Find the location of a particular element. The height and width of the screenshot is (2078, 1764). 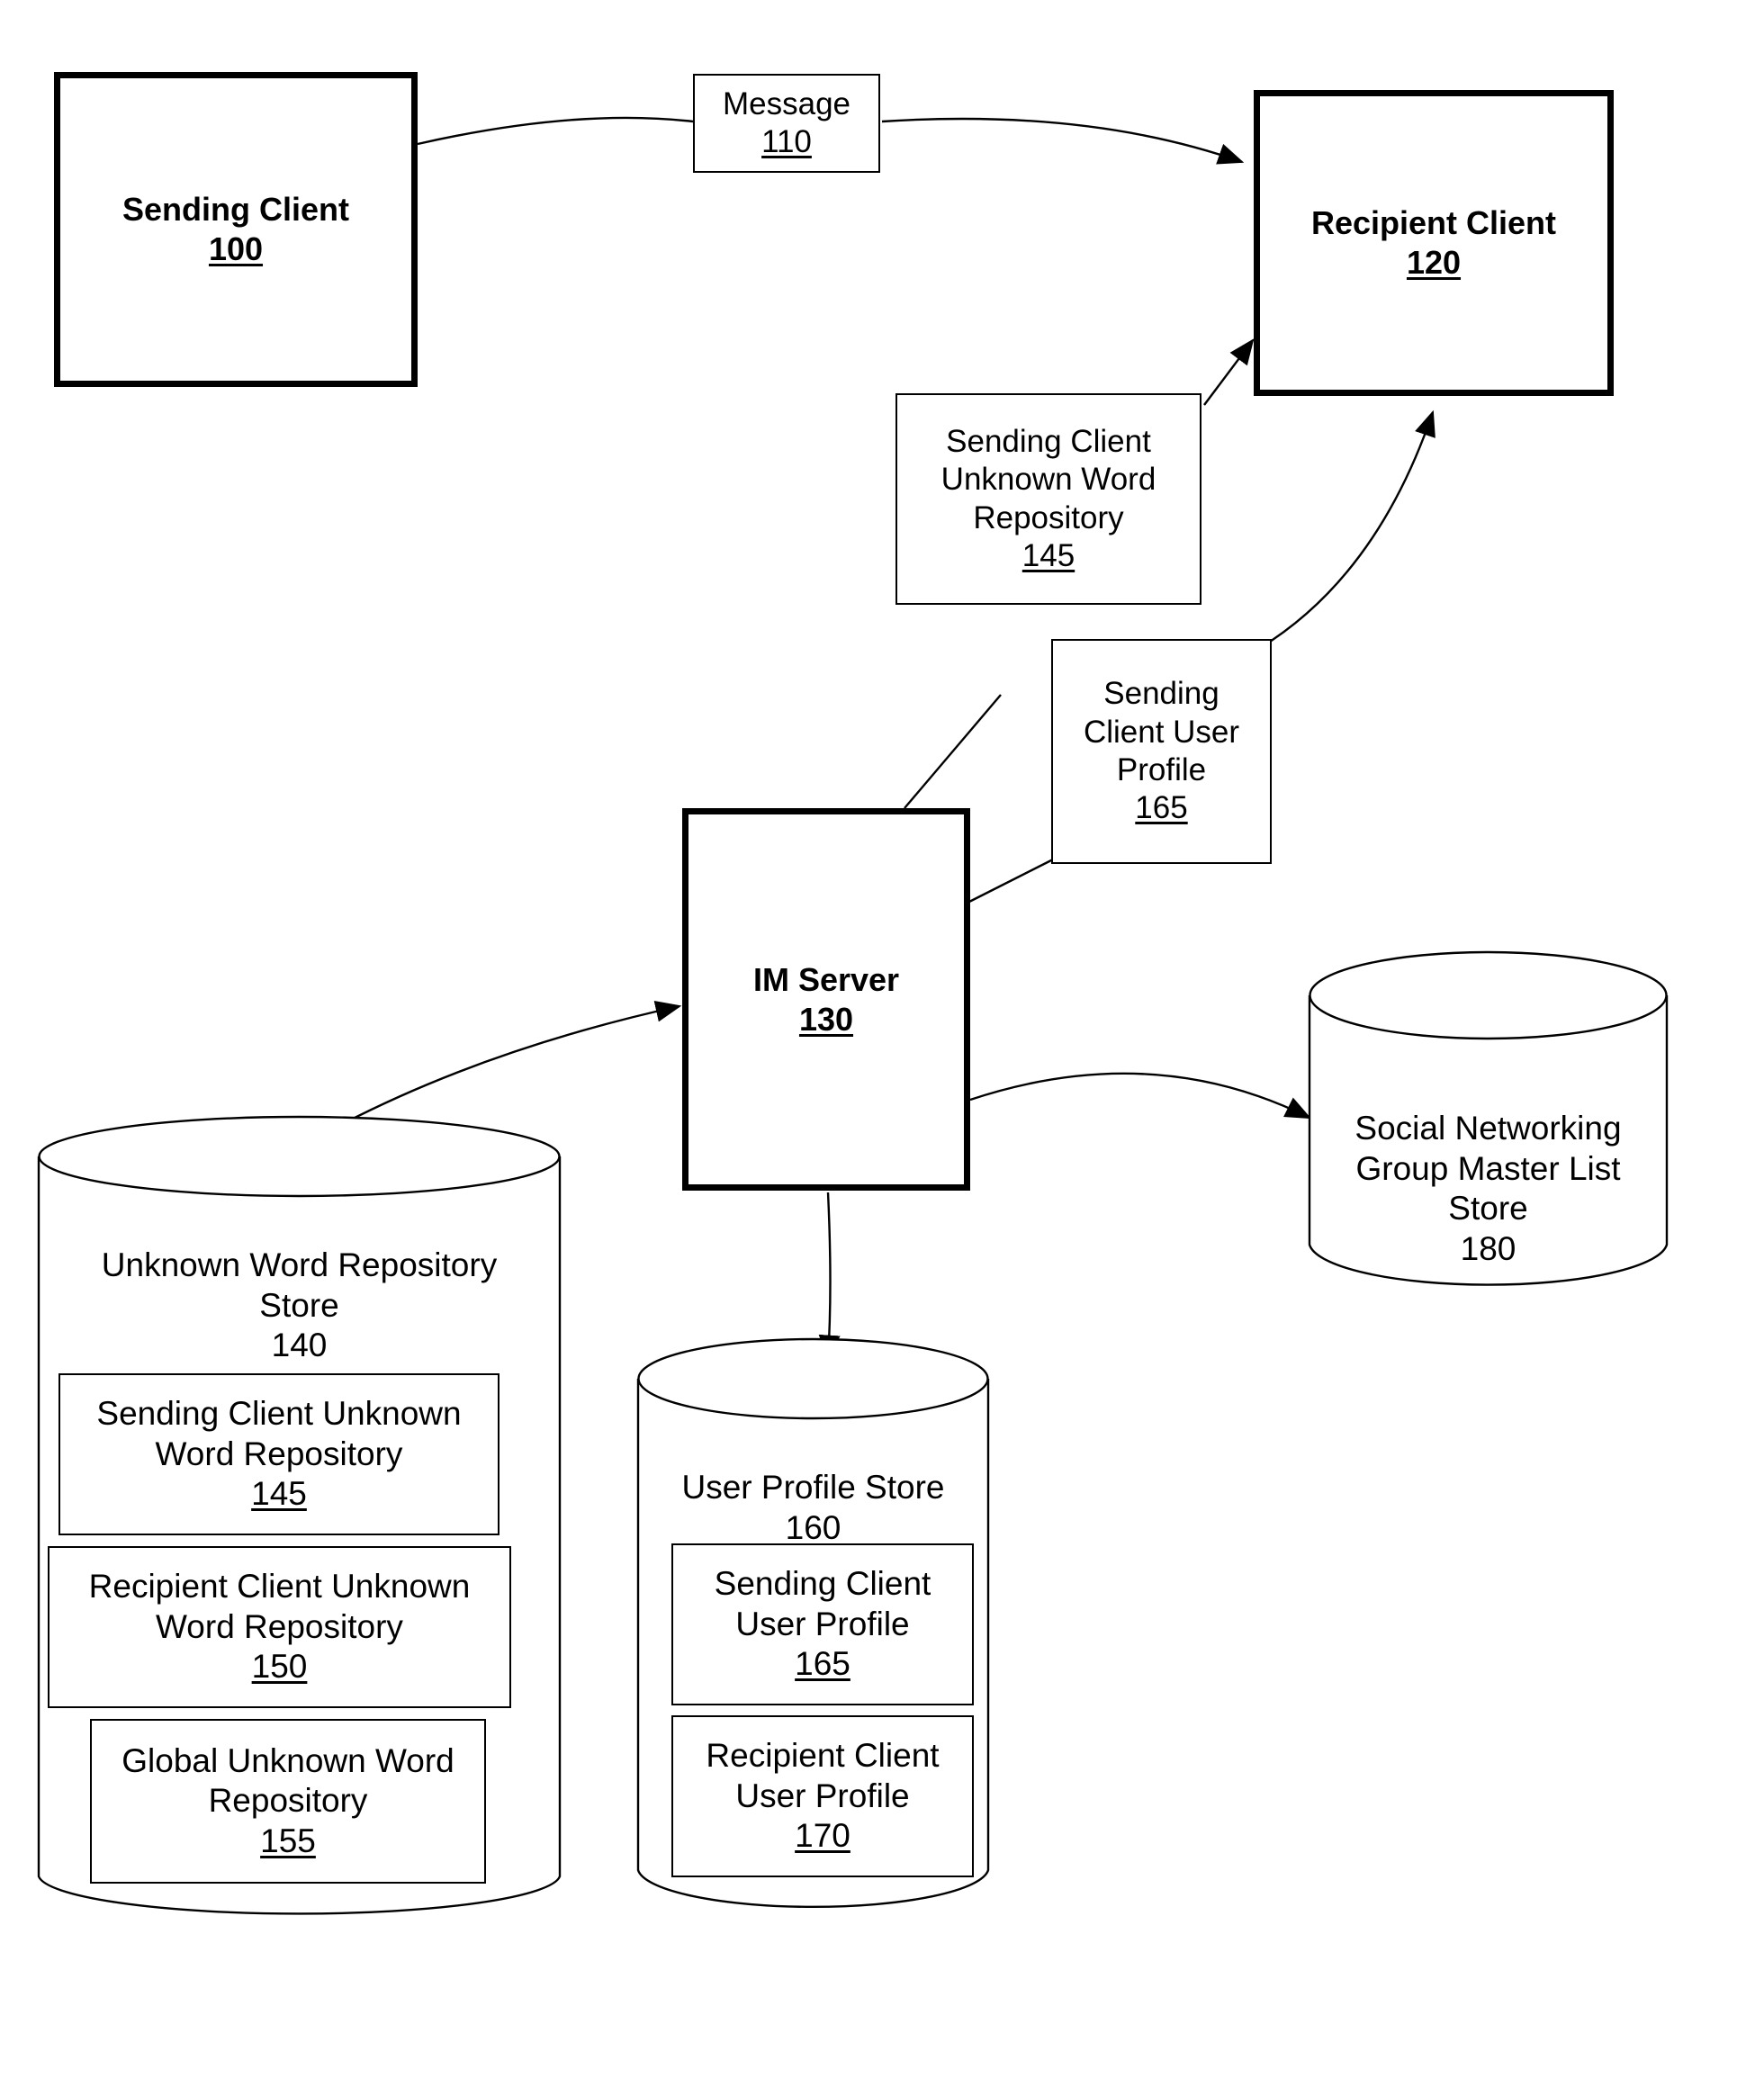

message-label: Message is located at coordinates (786, 103).